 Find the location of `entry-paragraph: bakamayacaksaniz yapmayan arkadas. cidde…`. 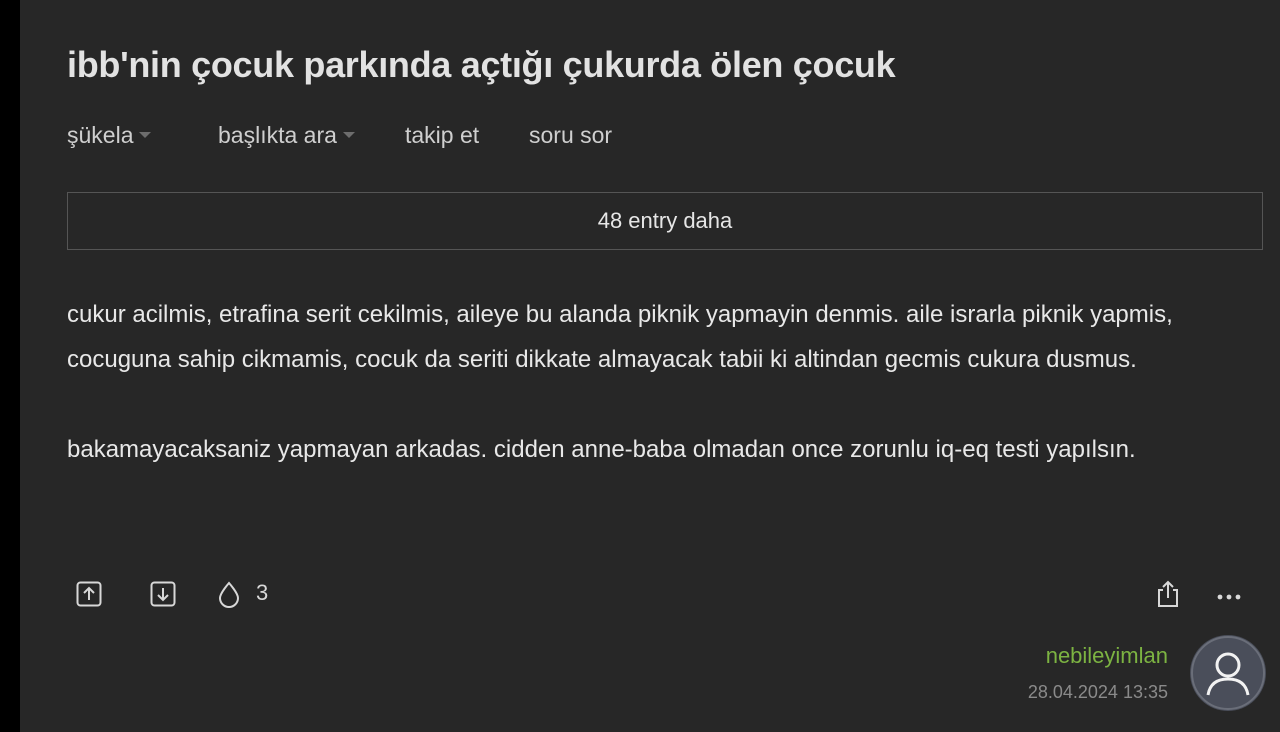

entry-paragraph: bakamayacaksaniz yapmayan arkadas. cidde… is located at coordinates (601, 449).